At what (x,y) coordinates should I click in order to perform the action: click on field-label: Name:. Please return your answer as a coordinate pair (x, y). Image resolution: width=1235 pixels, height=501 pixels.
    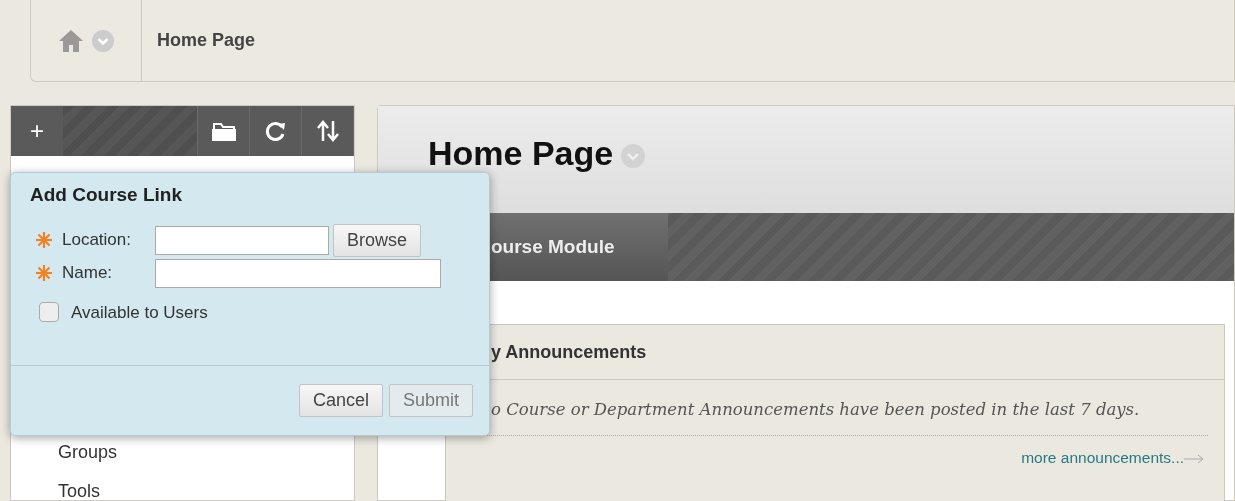
    Looking at the image, I should click on (87, 273).